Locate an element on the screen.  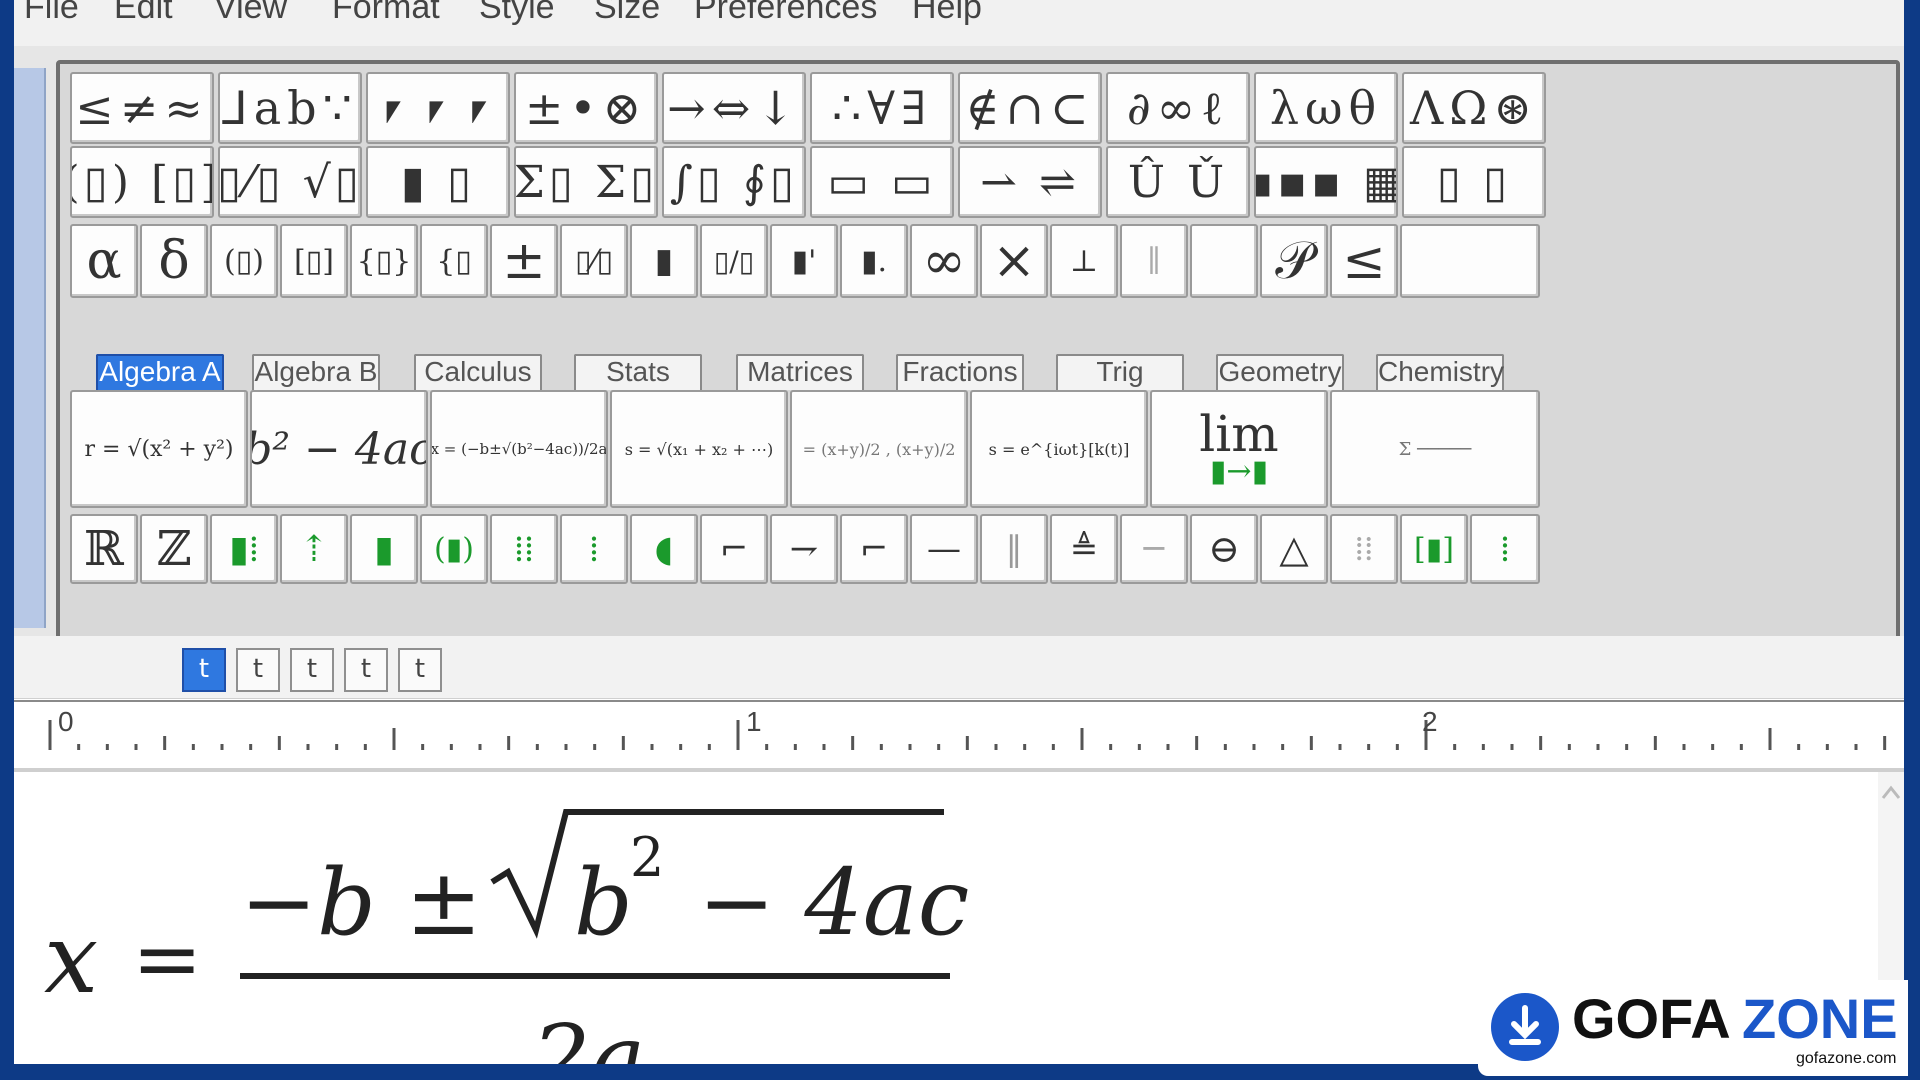
up-arrow-template-button: ⇡ is located at coordinates (314, 549).